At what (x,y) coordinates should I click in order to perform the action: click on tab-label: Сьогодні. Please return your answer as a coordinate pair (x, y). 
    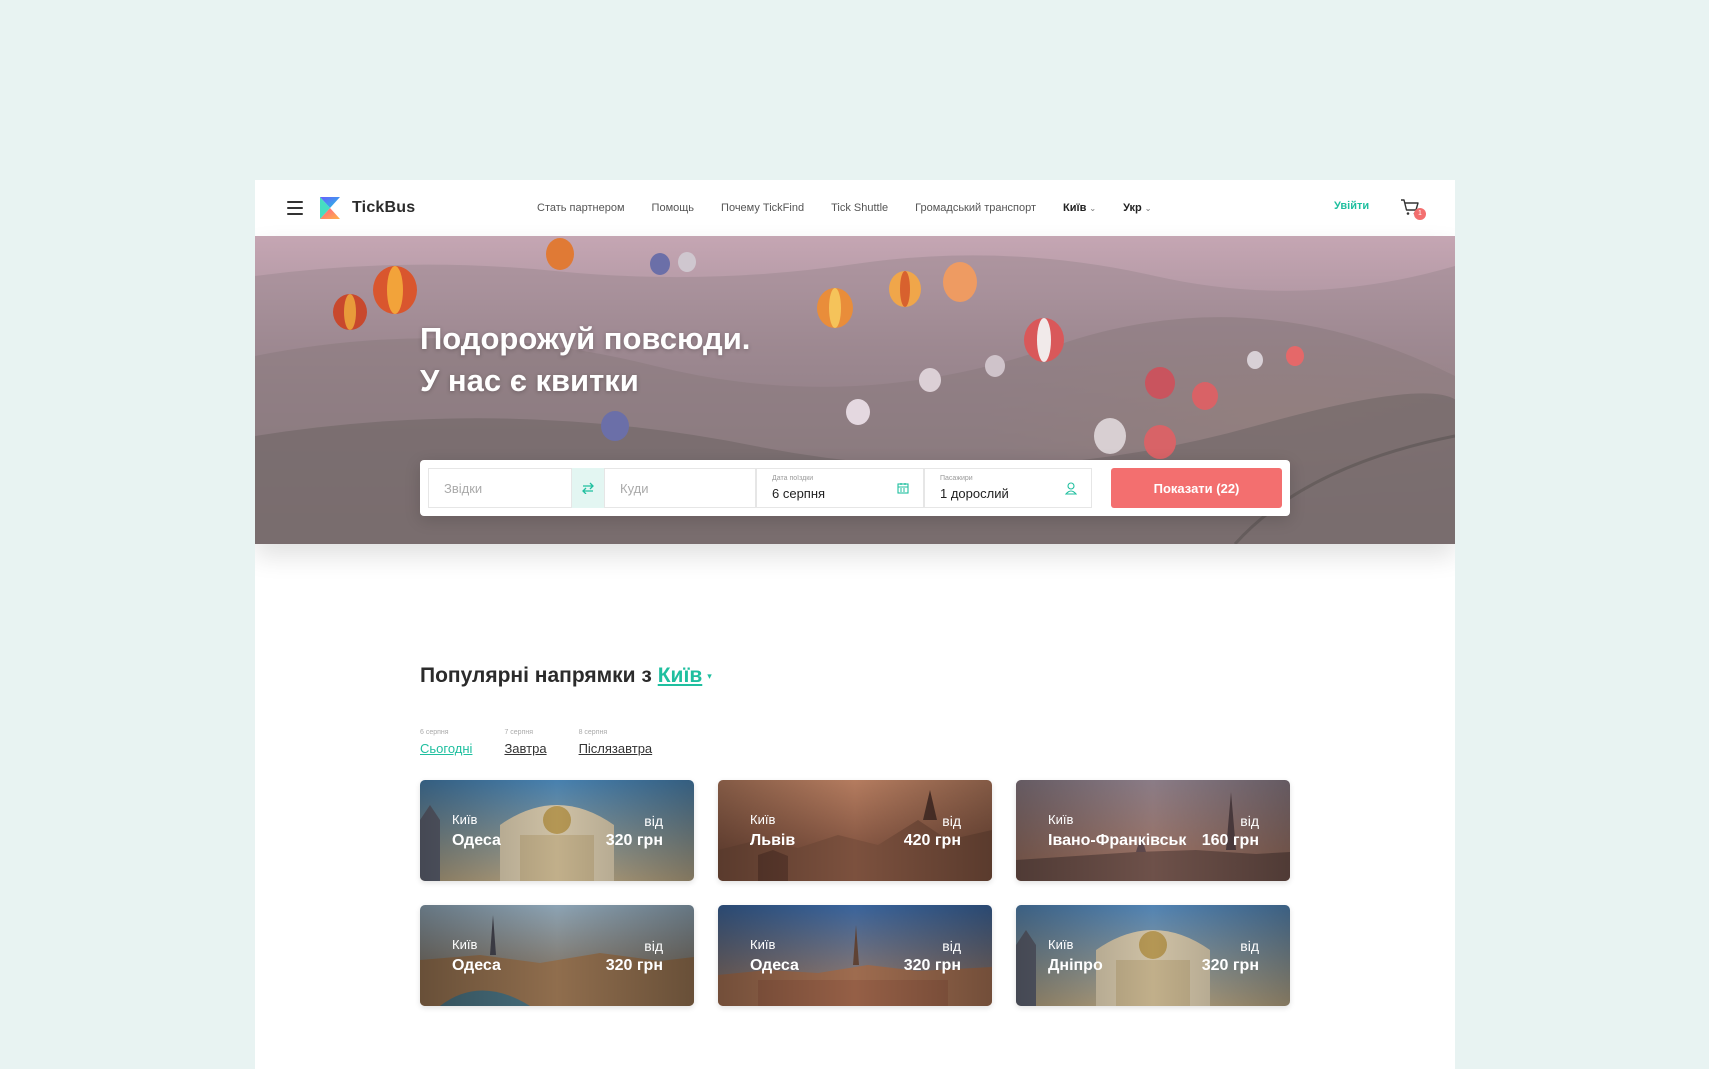
    Looking at the image, I should click on (446, 748).